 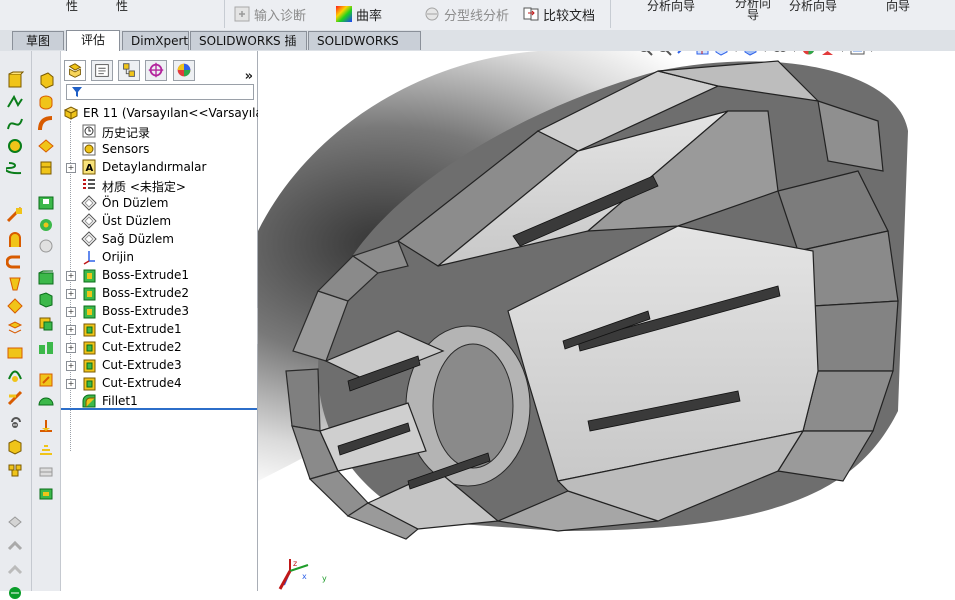 What do you see at coordinates (559, 14) in the screenshot?
I see `compare-documents-button: 比较文档` at bounding box center [559, 14].